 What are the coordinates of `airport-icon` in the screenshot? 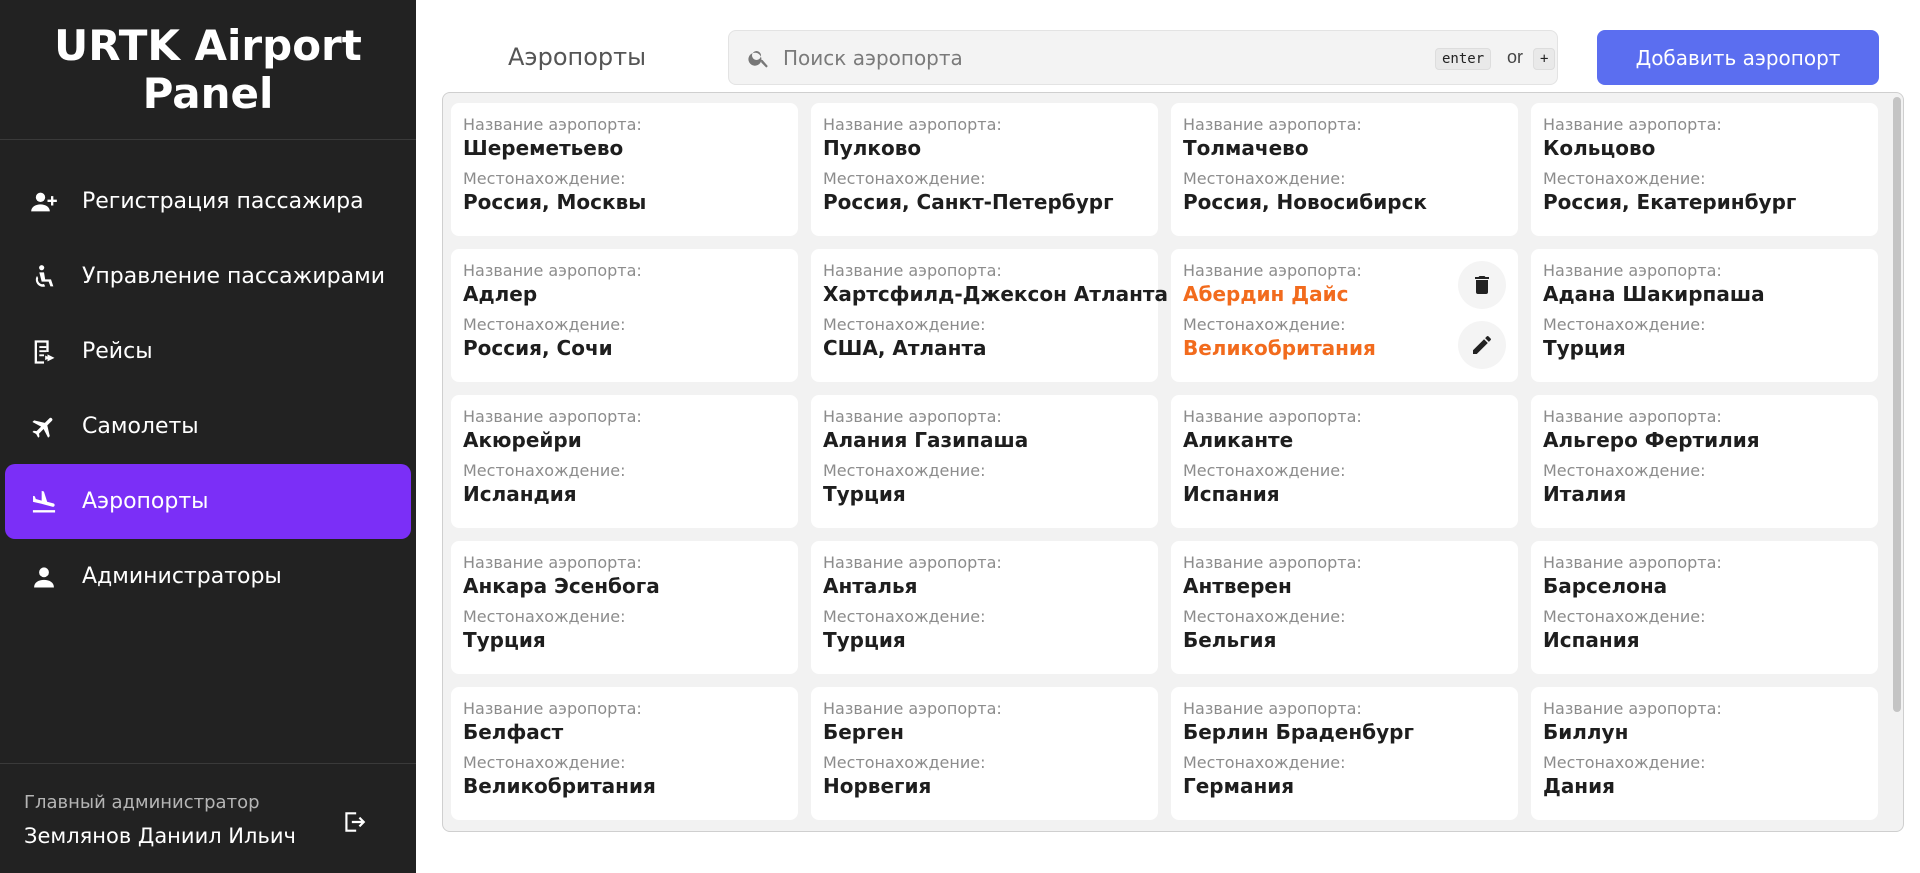 It's located at (44, 502).